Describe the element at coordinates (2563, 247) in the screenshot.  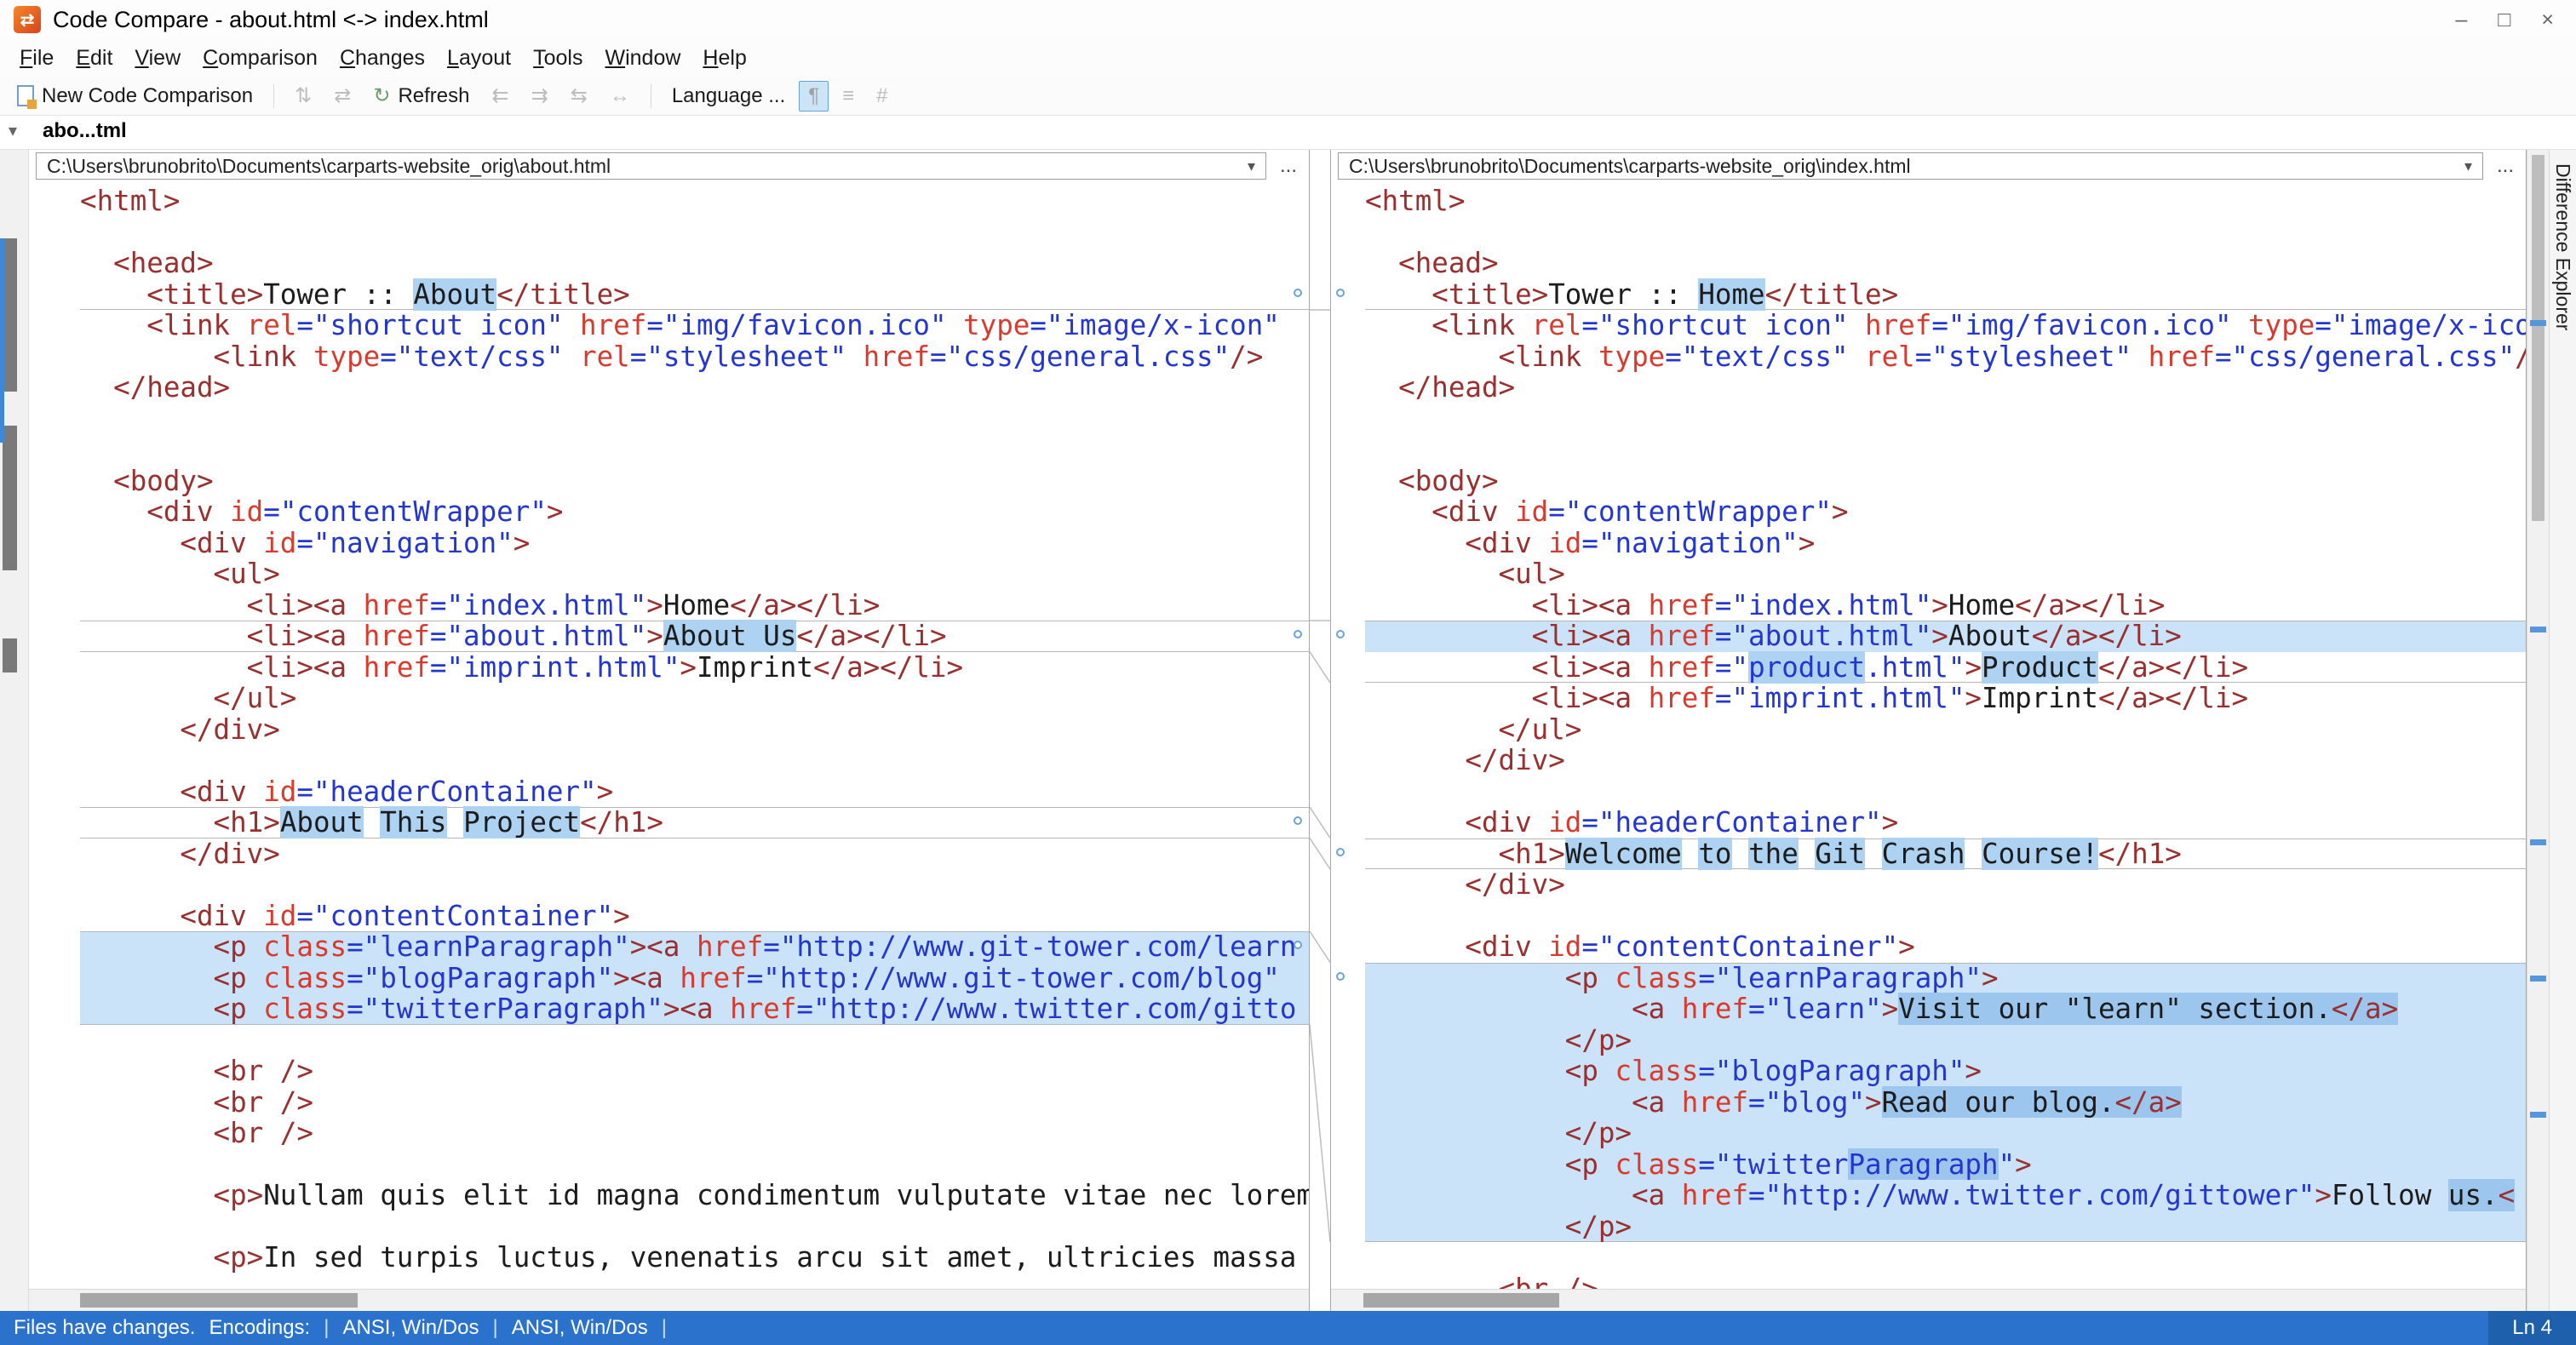
I see `difference-explorer-label: Difference Explorer` at that location.